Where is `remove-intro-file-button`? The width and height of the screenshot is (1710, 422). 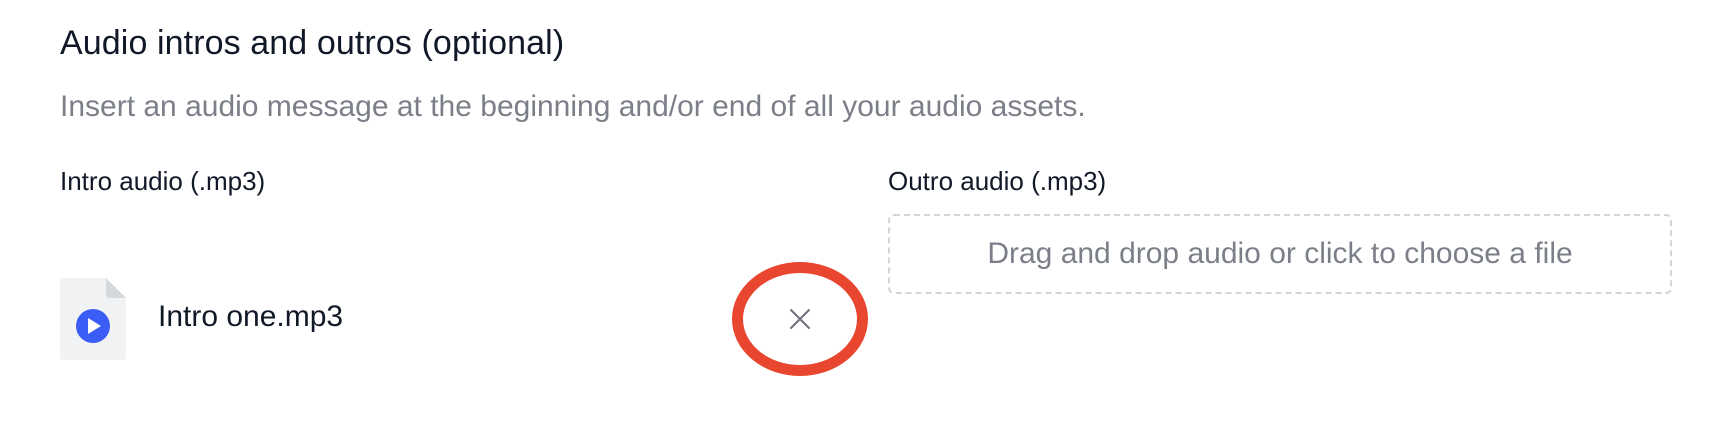
remove-intro-file-button is located at coordinates (800, 319).